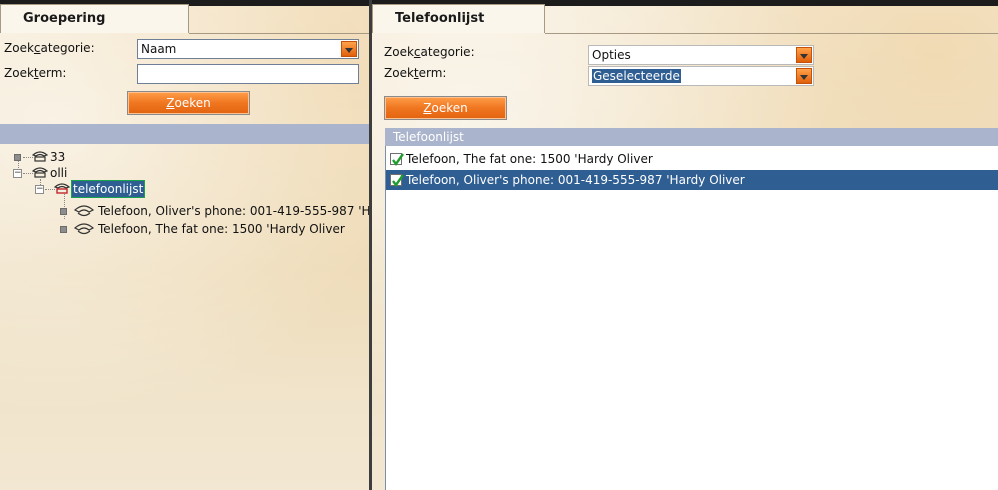 The image size is (998, 490). I want to click on tree-item-label: olli, so click(59, 173).